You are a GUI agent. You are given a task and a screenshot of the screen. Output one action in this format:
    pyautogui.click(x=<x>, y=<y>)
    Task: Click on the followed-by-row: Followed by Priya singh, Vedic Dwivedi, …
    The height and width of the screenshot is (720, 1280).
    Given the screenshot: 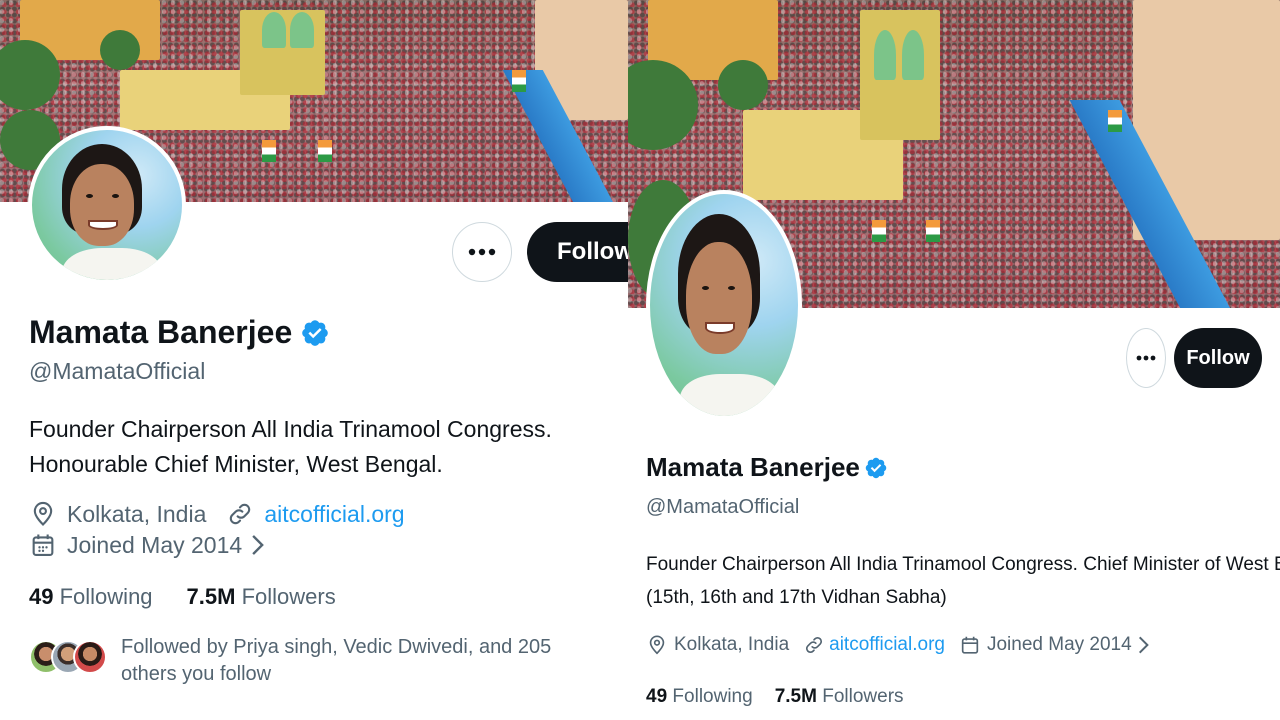 What is the action you would take?
    pyautogui.click(x=320, y=661)
    